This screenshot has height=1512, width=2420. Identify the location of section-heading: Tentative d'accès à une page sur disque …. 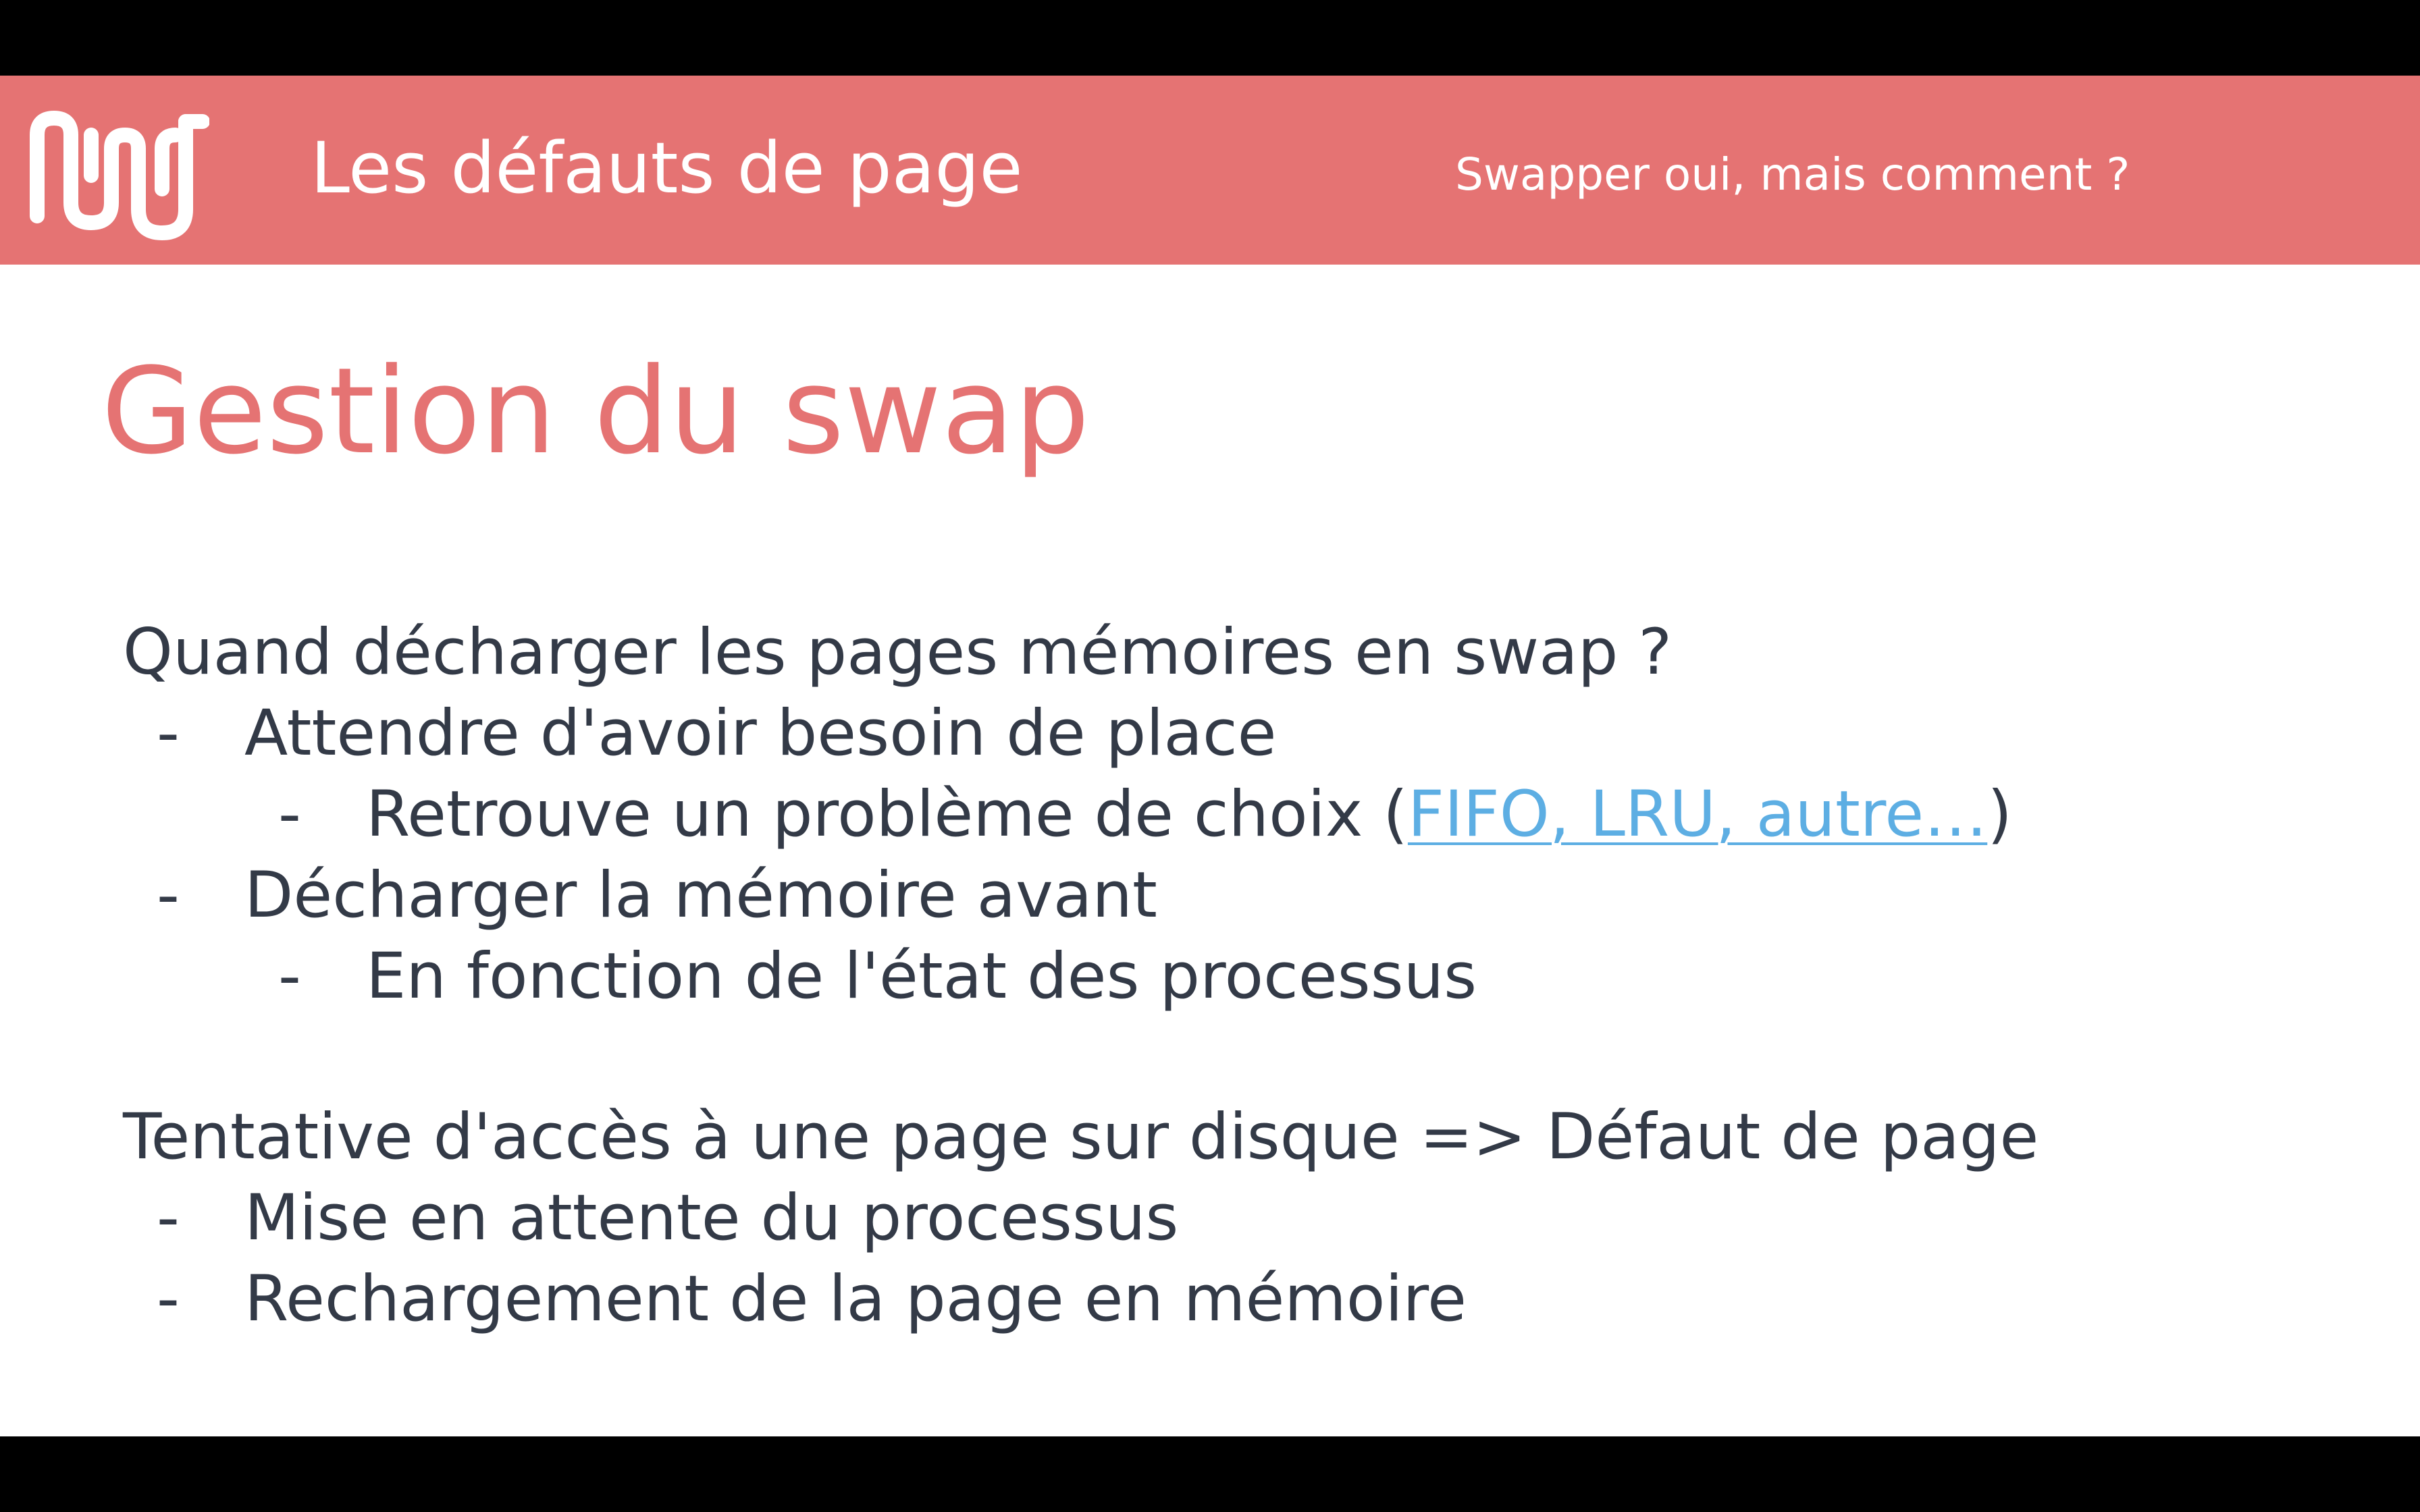
(1081, 1137).